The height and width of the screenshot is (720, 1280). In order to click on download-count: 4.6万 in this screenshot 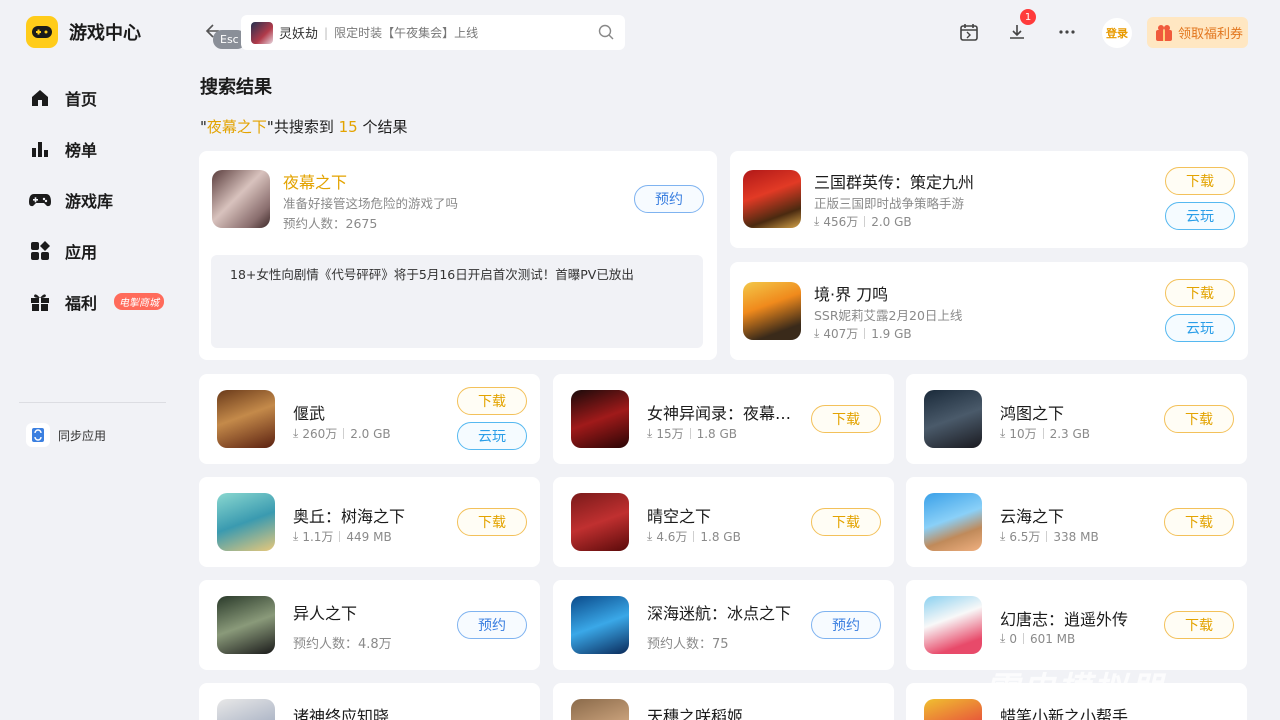, I will do `click(672, 537)`.